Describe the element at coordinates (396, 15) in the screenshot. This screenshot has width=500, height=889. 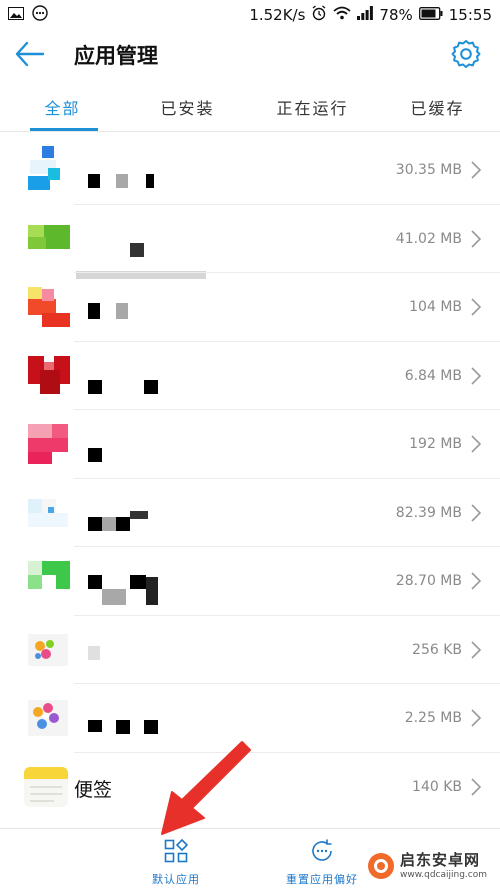
I see `battery-percent: 78%` at that location.